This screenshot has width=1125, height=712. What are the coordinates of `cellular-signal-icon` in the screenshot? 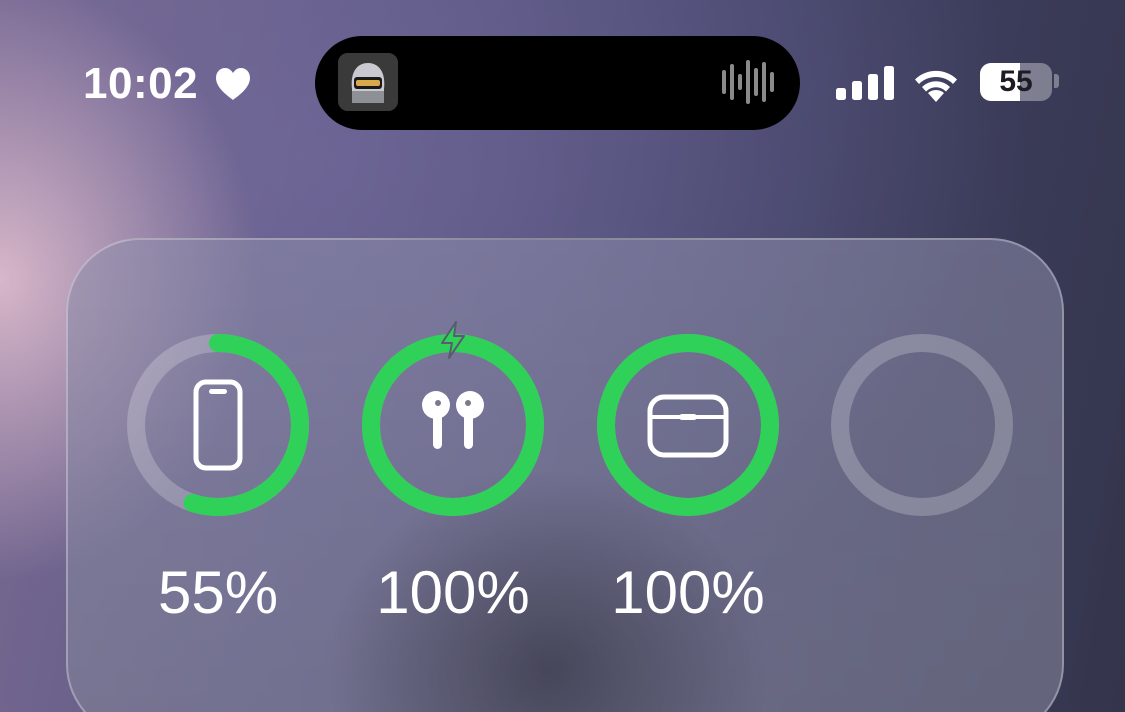 It's located at (865, 83).